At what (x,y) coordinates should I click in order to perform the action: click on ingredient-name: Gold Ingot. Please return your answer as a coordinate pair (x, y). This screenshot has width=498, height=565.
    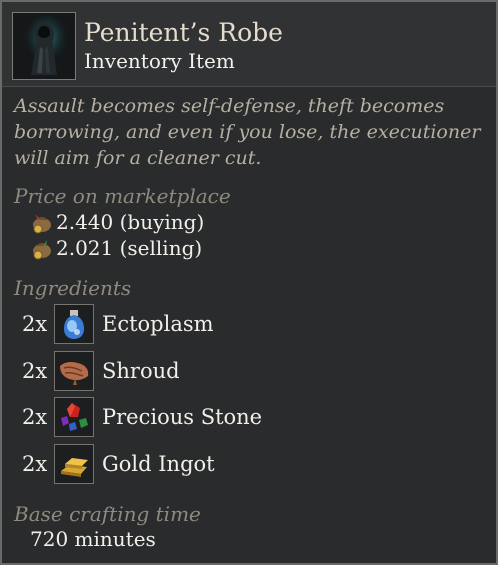
    Looking at the image, I should click on (158, 464).